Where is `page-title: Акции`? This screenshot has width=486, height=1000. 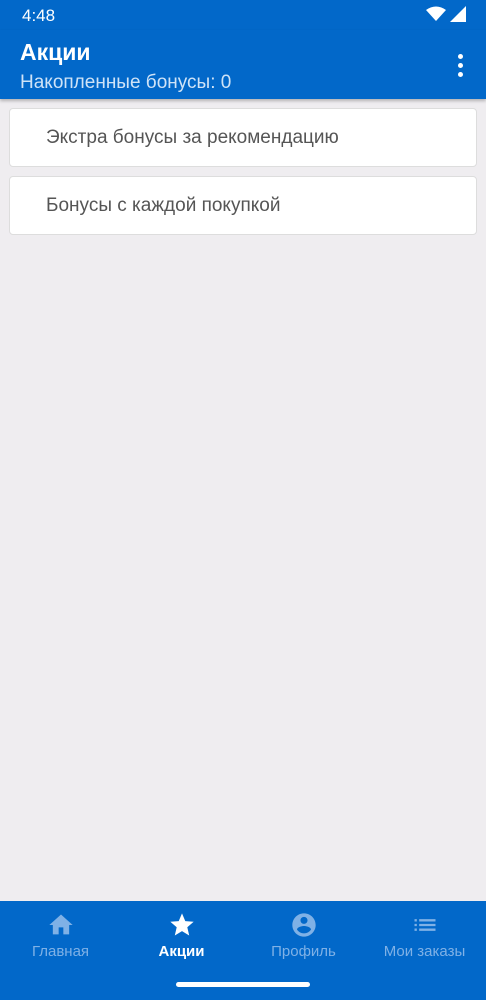
page-title: Акции is located at coordinates (55, 52).